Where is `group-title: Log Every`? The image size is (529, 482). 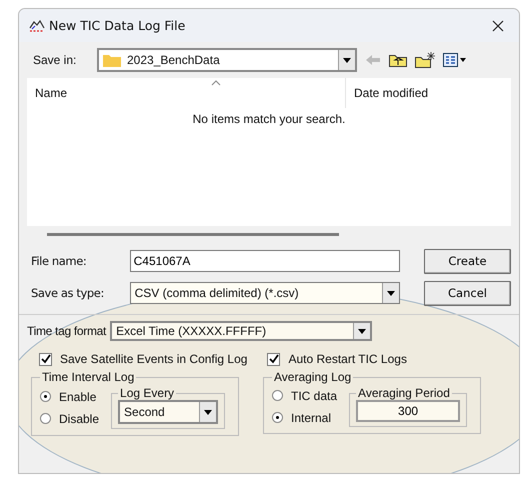
group-title: Log Every is located at coordinates (147, 393).